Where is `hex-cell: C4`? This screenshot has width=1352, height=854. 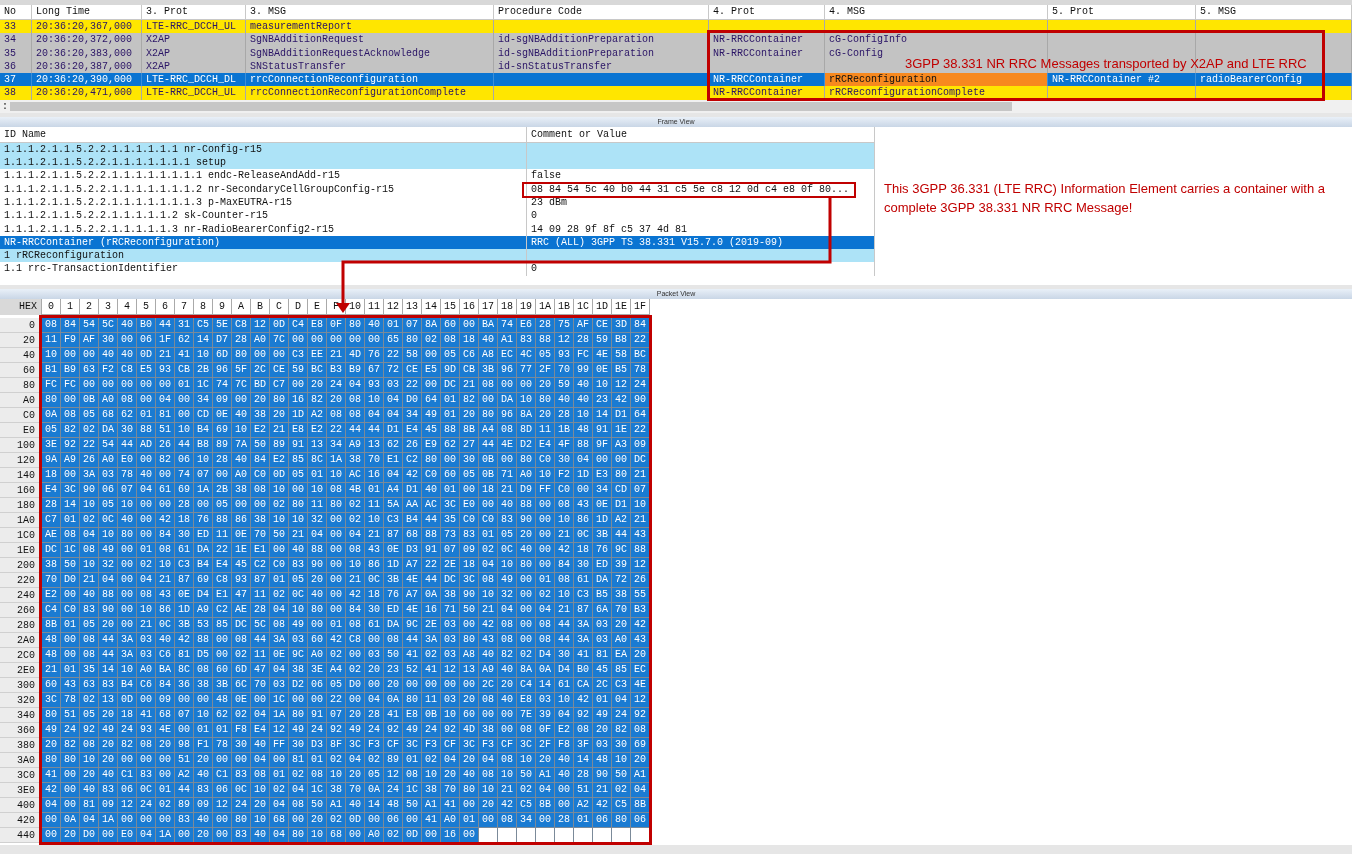 hex-cell: C4 is located at coordinates (298, 324).